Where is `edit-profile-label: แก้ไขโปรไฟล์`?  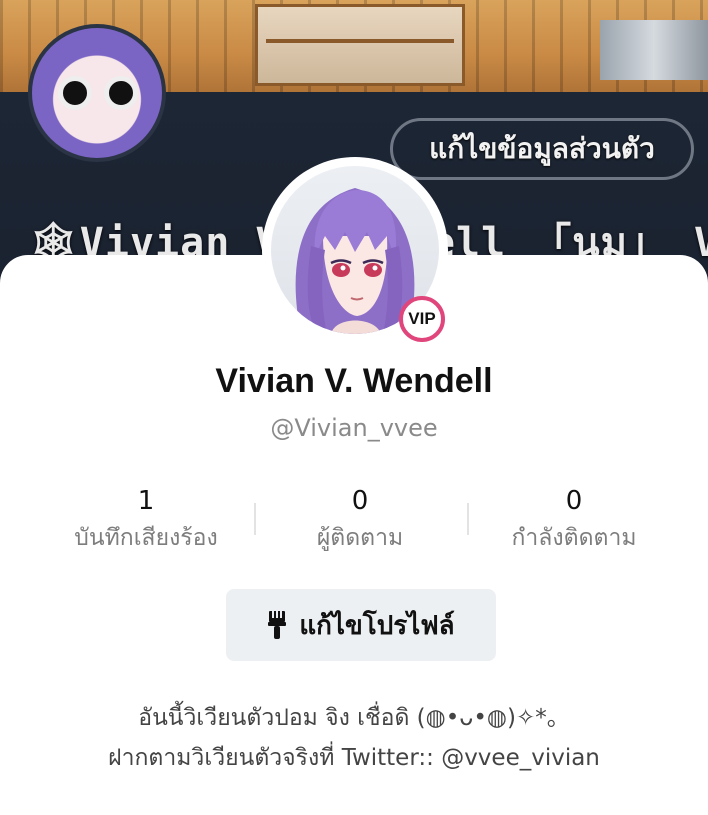 edit-profile-label: แก้ไขโปรไฟล์ is located at coordinates (377, 625).